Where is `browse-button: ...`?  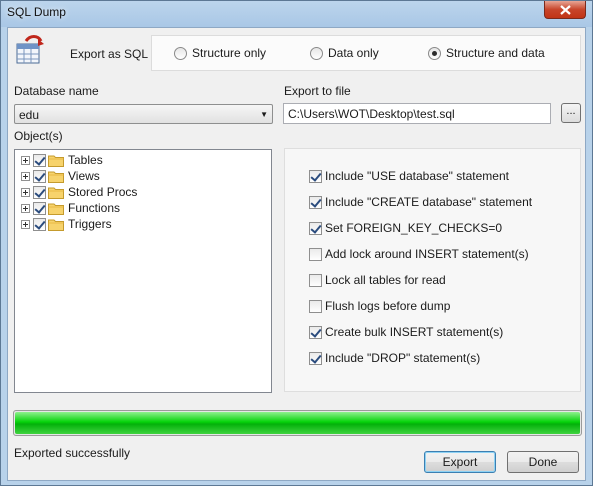
browse-button: ... is located at coordinates (571, 113).